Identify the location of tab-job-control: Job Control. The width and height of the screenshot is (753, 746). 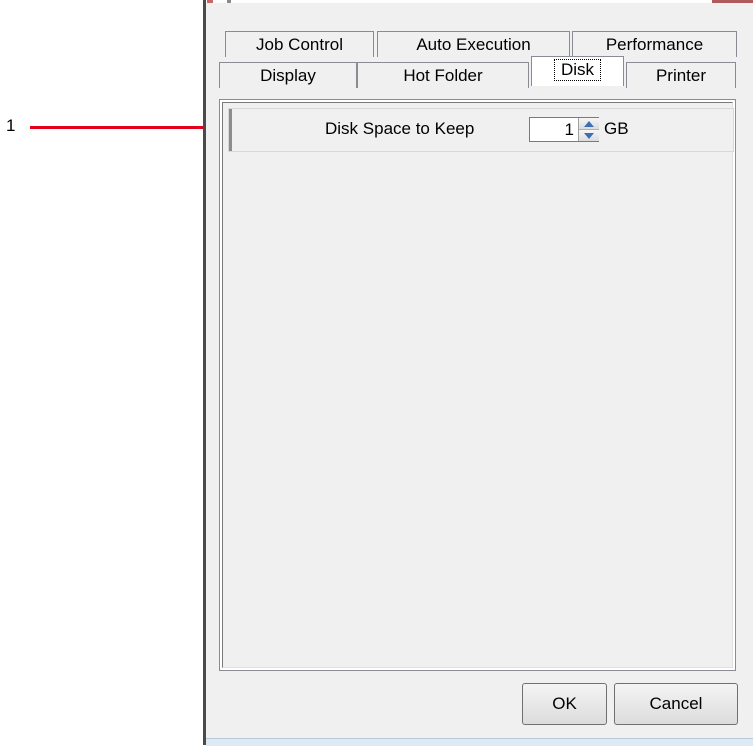
(299, 44).